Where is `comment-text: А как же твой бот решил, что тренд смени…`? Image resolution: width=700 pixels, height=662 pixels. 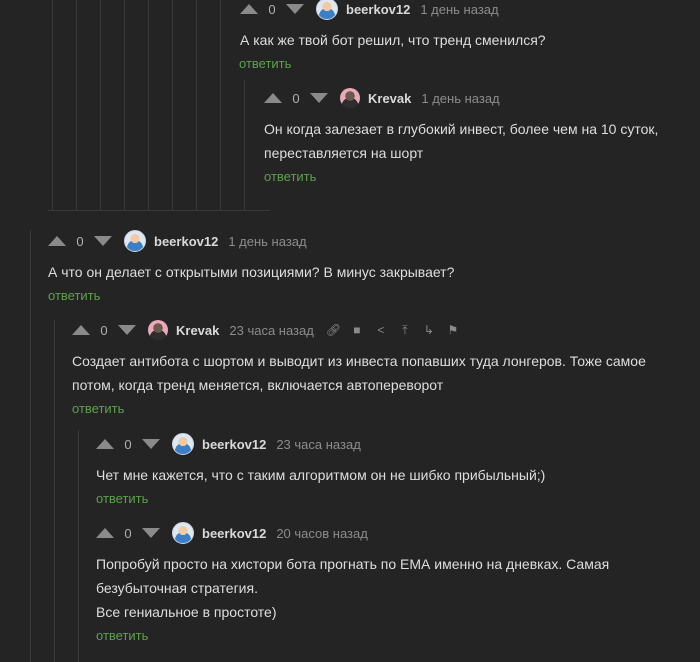
comment-text: А как же твой бот решил, что тренд смени… is located at coordinates (393, 40).